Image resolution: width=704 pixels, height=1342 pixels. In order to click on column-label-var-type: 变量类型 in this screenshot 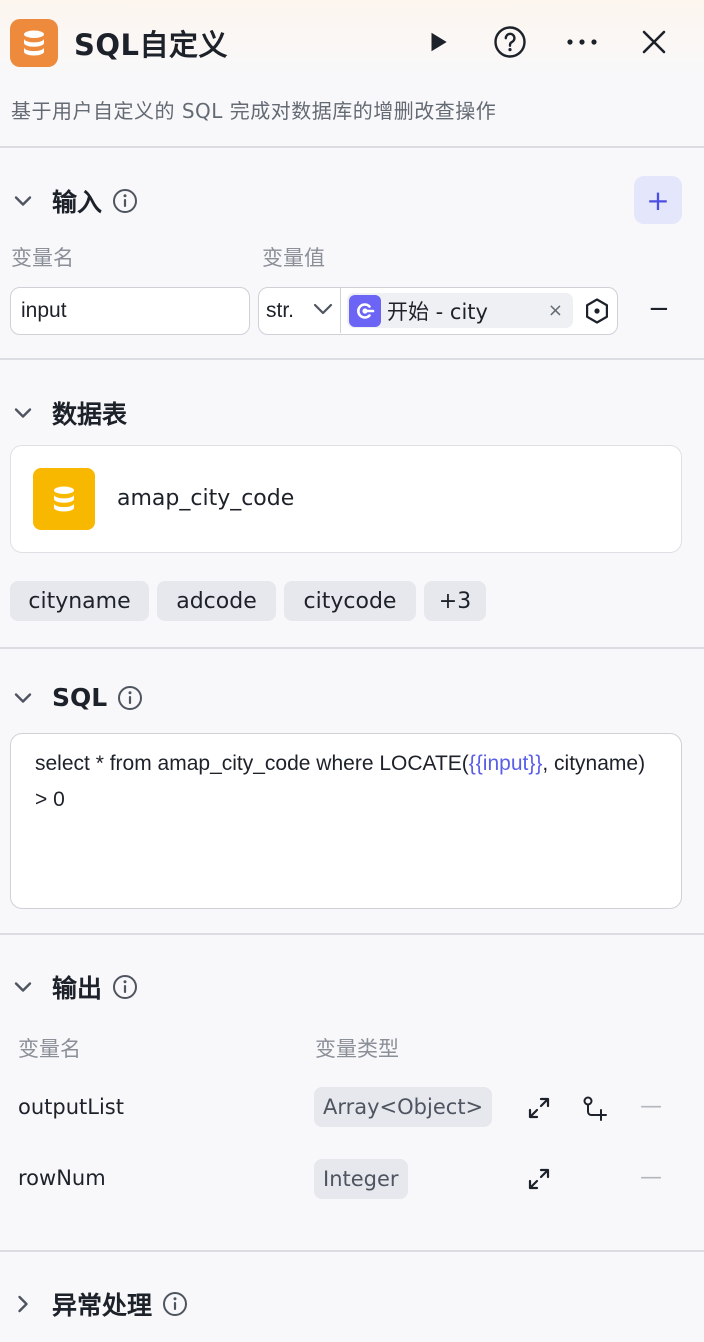, I will do `click(357, 1049)`.